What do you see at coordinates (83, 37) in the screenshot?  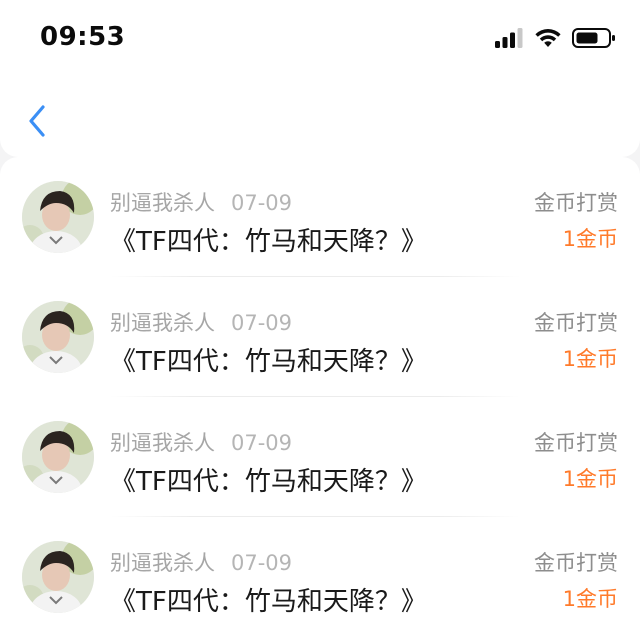 I see `status-time: 09:53` at bounding box center [83, 37].